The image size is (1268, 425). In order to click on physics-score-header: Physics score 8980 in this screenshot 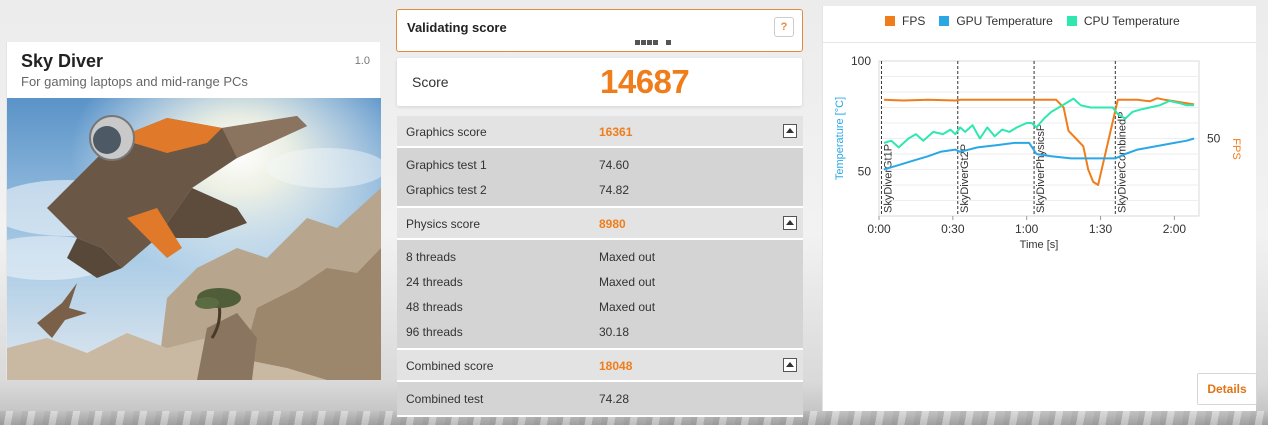, I will do `click(600, 224)`.